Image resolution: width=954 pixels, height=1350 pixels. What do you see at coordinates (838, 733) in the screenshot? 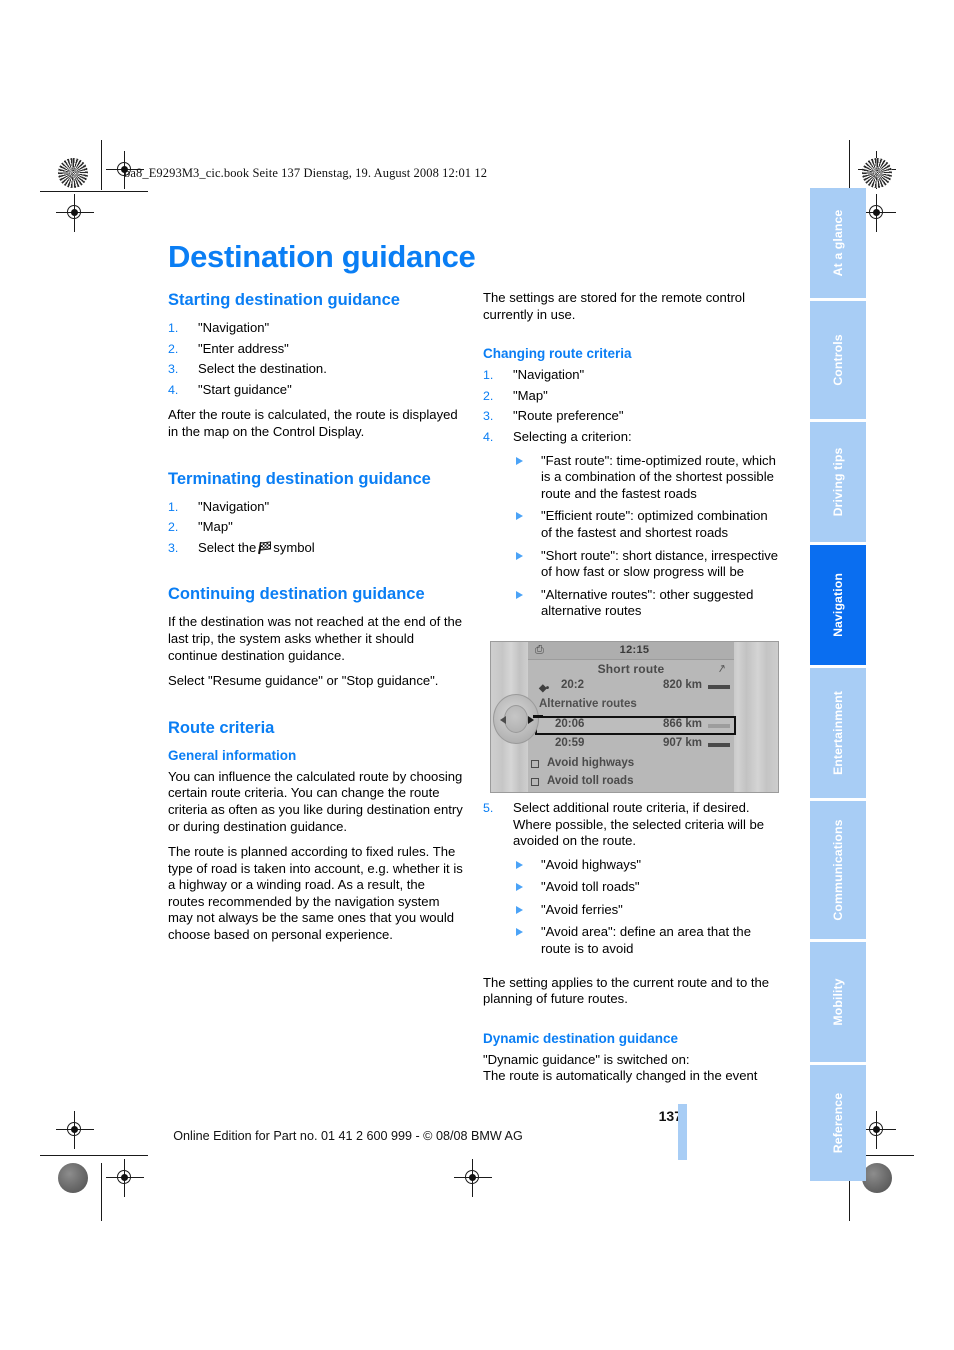
I see `tab-entertainment: Entertainment` at bounding box center [838, 733].